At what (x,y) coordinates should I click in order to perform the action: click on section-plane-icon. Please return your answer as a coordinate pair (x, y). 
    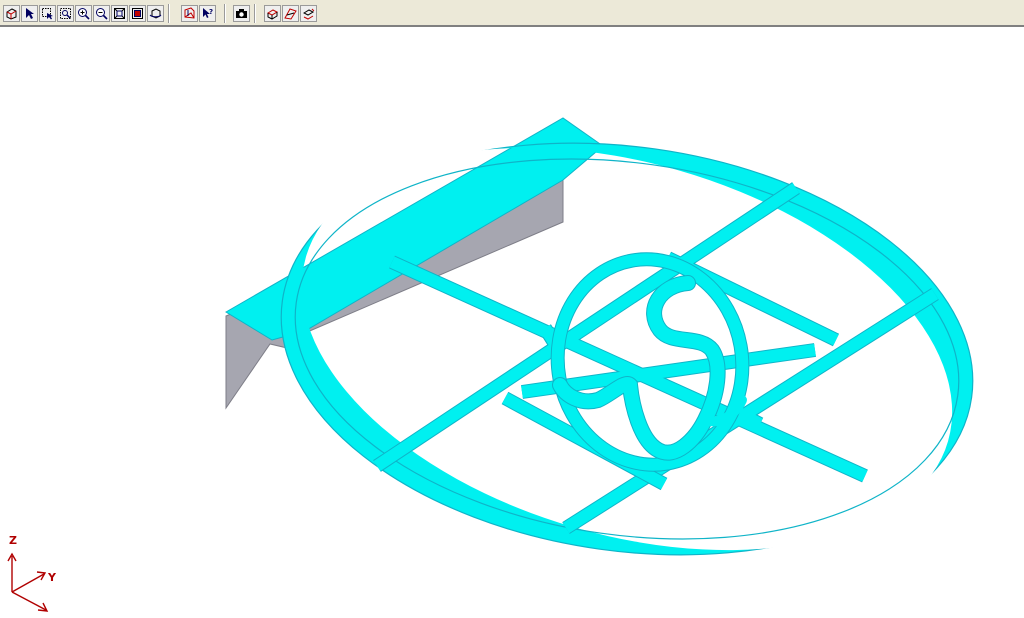
    Looking at the image, I should click on (290, 14).